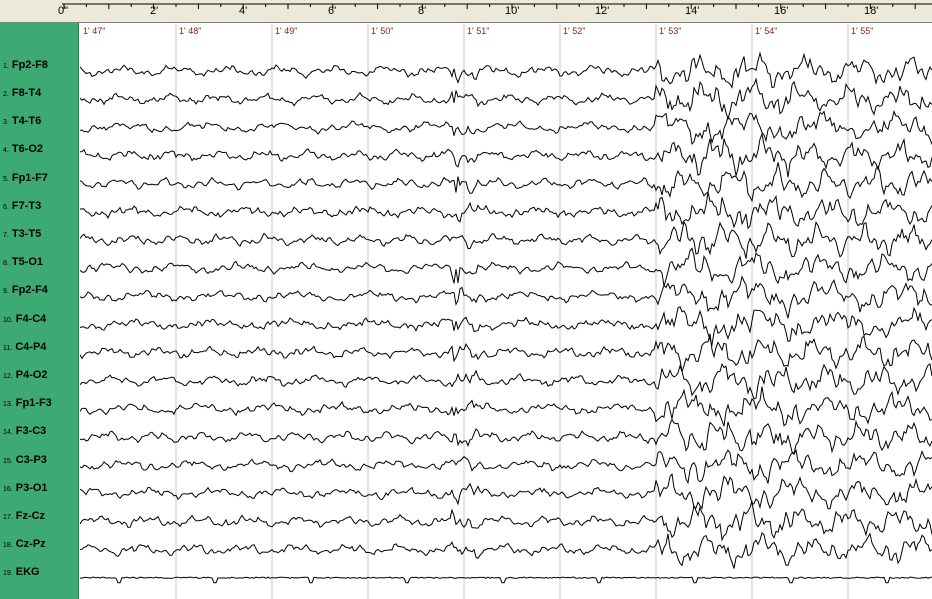 Image resolution: width=932 pixels, height=599 pixels. Describe the element at coordinates (24, 515) in the screenshot. I see `channel-label: 17. Fz-Cz` at that location.